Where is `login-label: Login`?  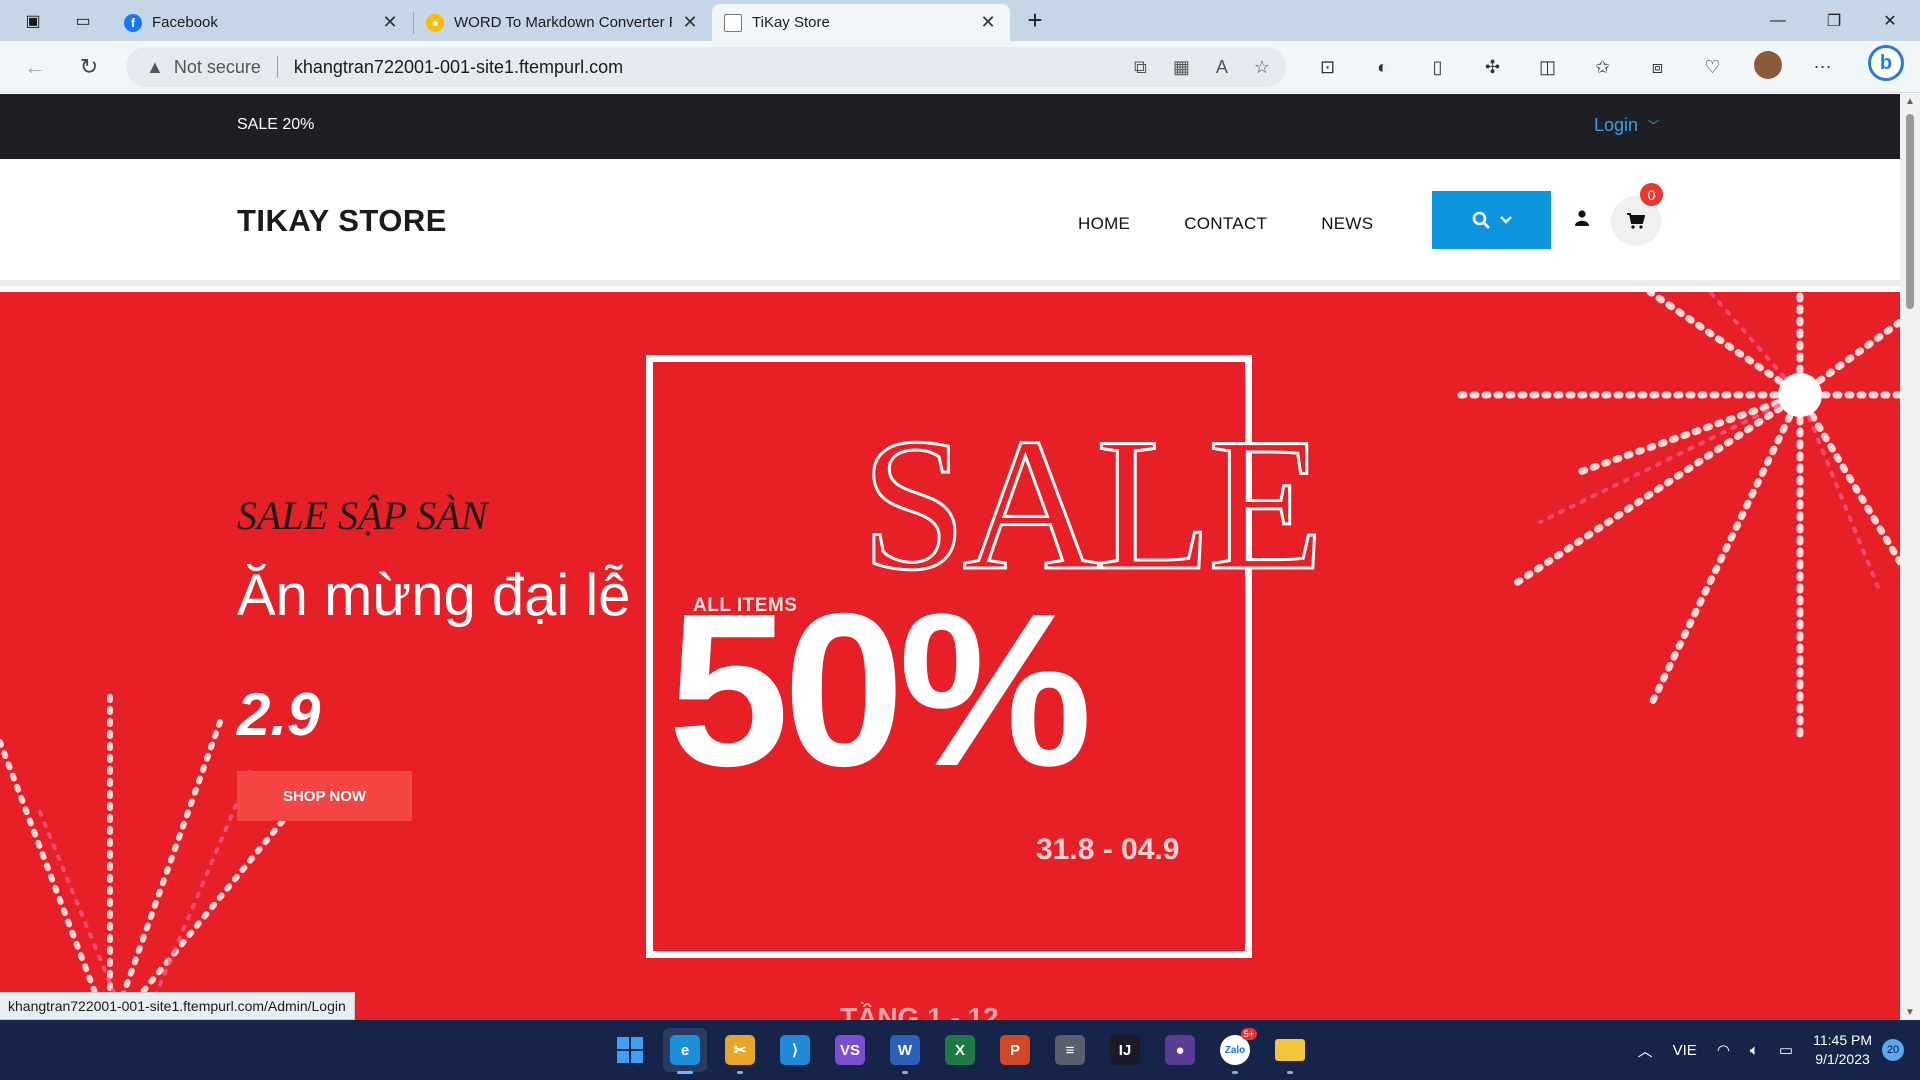 login-label: Login is located at coordinates (1616, 125).